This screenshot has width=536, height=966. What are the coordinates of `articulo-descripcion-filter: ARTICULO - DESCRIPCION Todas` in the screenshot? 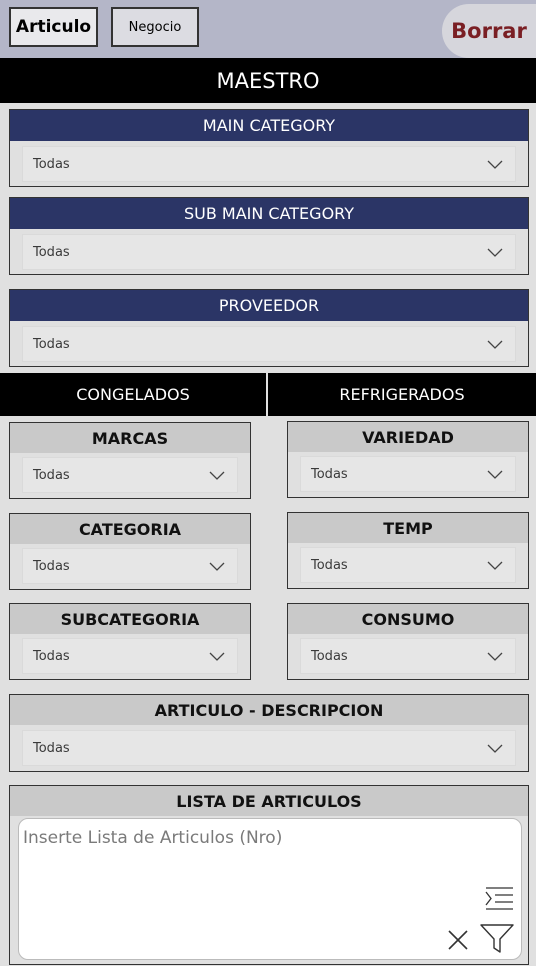 It's located at (269, 733).